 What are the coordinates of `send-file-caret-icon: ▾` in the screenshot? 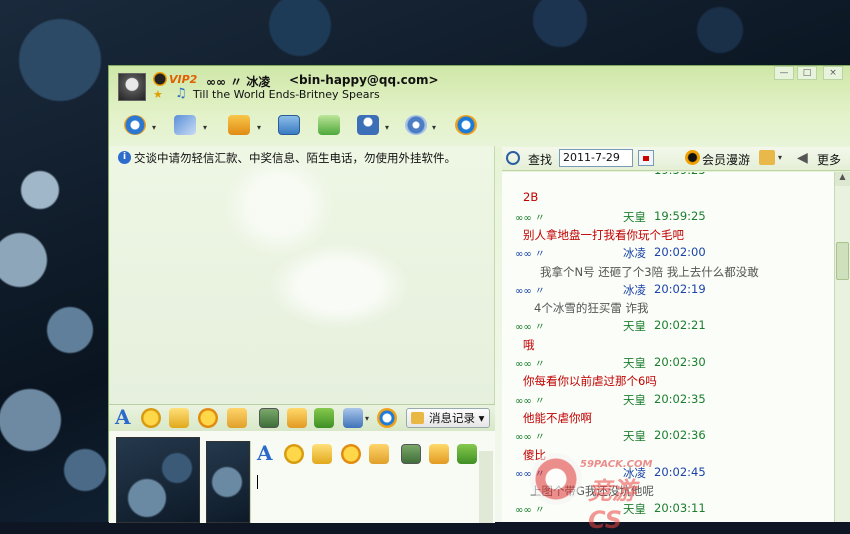 It's located at (259, 127).